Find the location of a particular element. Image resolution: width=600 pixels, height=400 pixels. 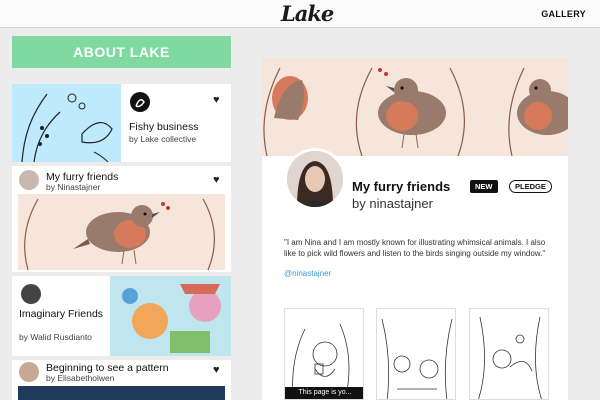

book-card-my-furry-friends: My furry friends by Ninastajner ♥ is located at coordinates (121, 219).